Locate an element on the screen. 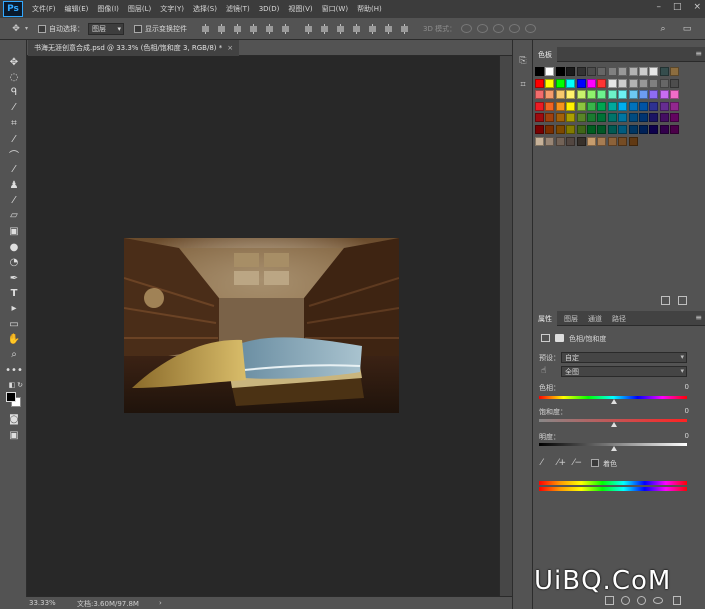 The width and height of the screenshot is (705, 609). magic-wand-icon: ⁄ is located at coordinates (14, 107).